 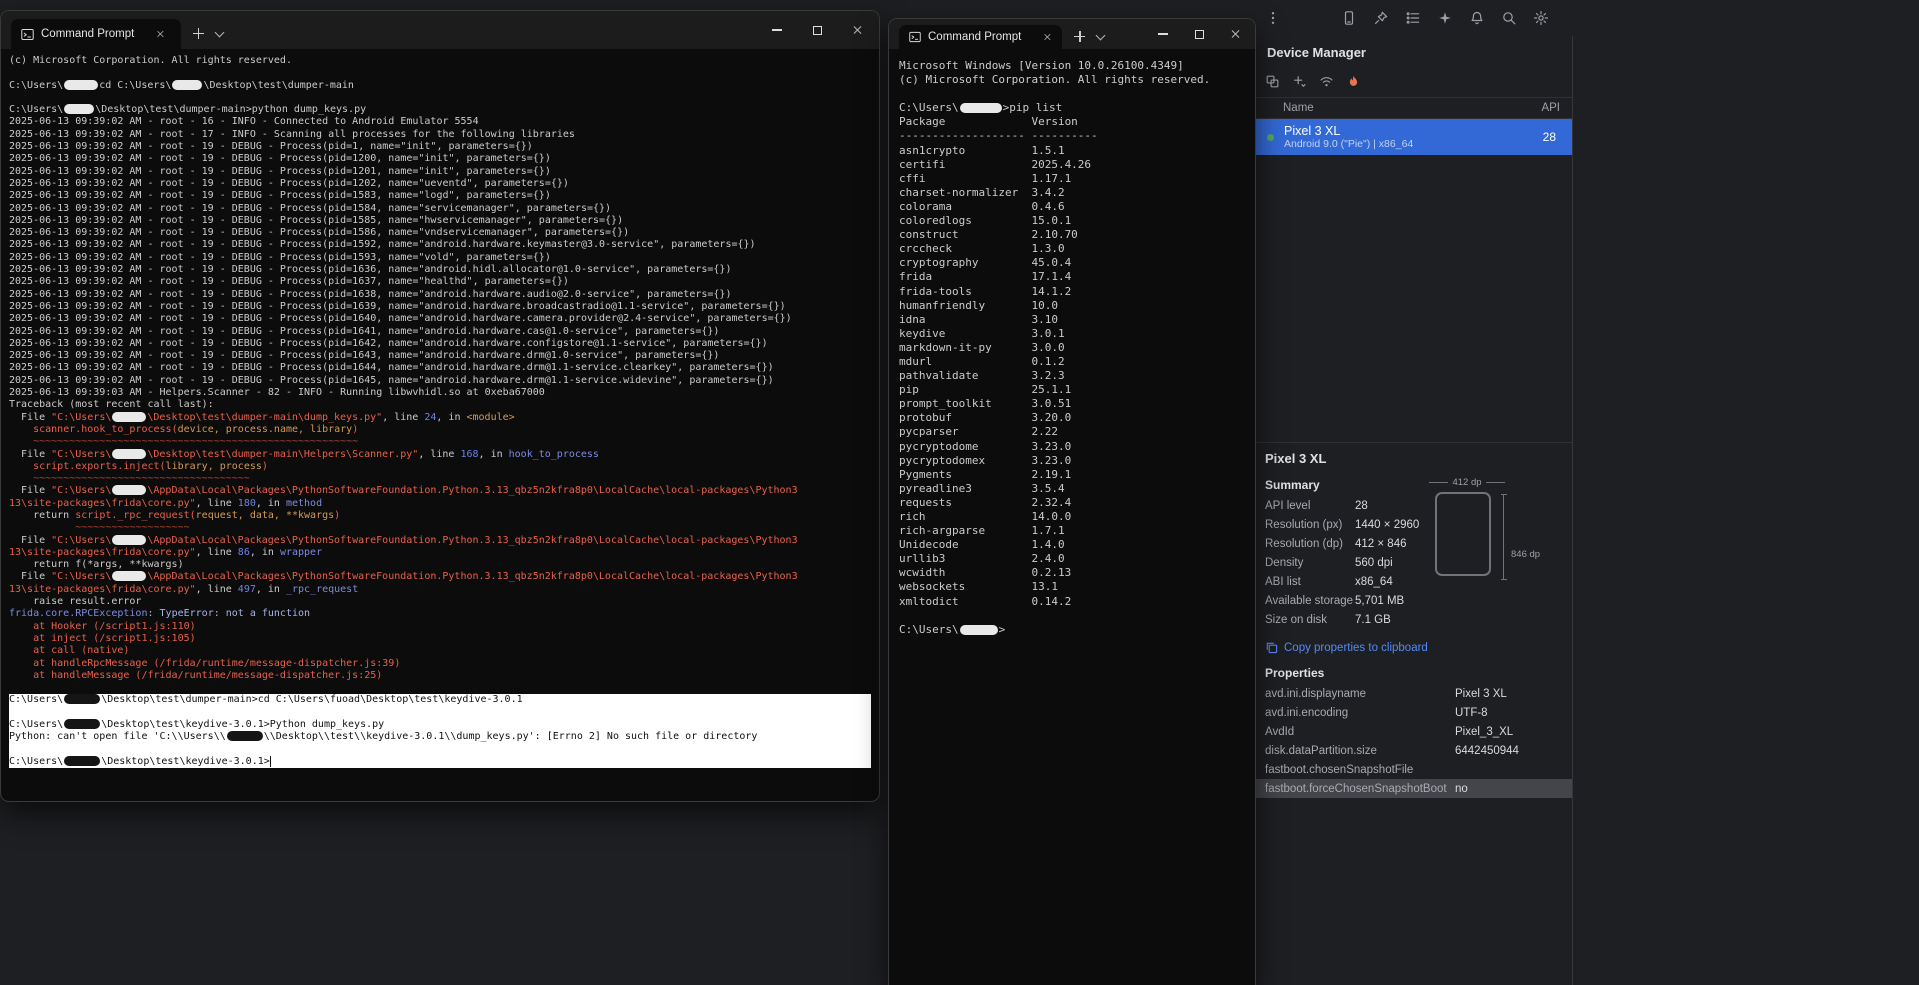 What do you see at coordinates (1412, 731) in the screenshot?
I see `property-row: AvdId Pixel_3_XL` at bounding box center [1412, 731].